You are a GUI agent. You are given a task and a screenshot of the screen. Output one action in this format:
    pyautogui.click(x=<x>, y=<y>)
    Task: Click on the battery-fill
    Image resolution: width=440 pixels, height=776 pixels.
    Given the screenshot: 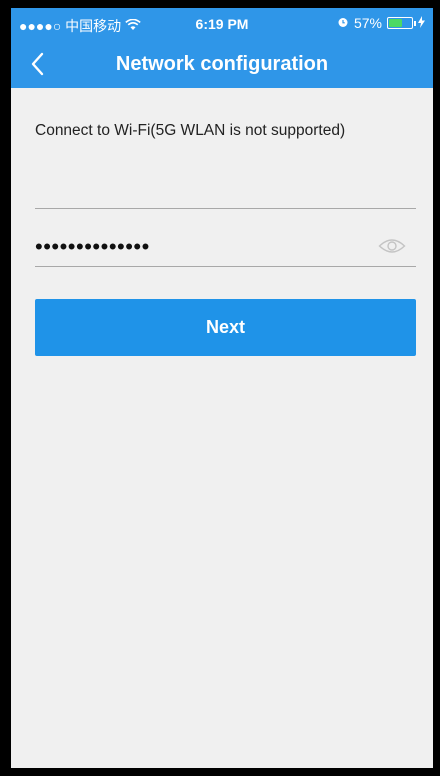 What is the action you would take?
    pyautogui.click(x=395, y=23)
    